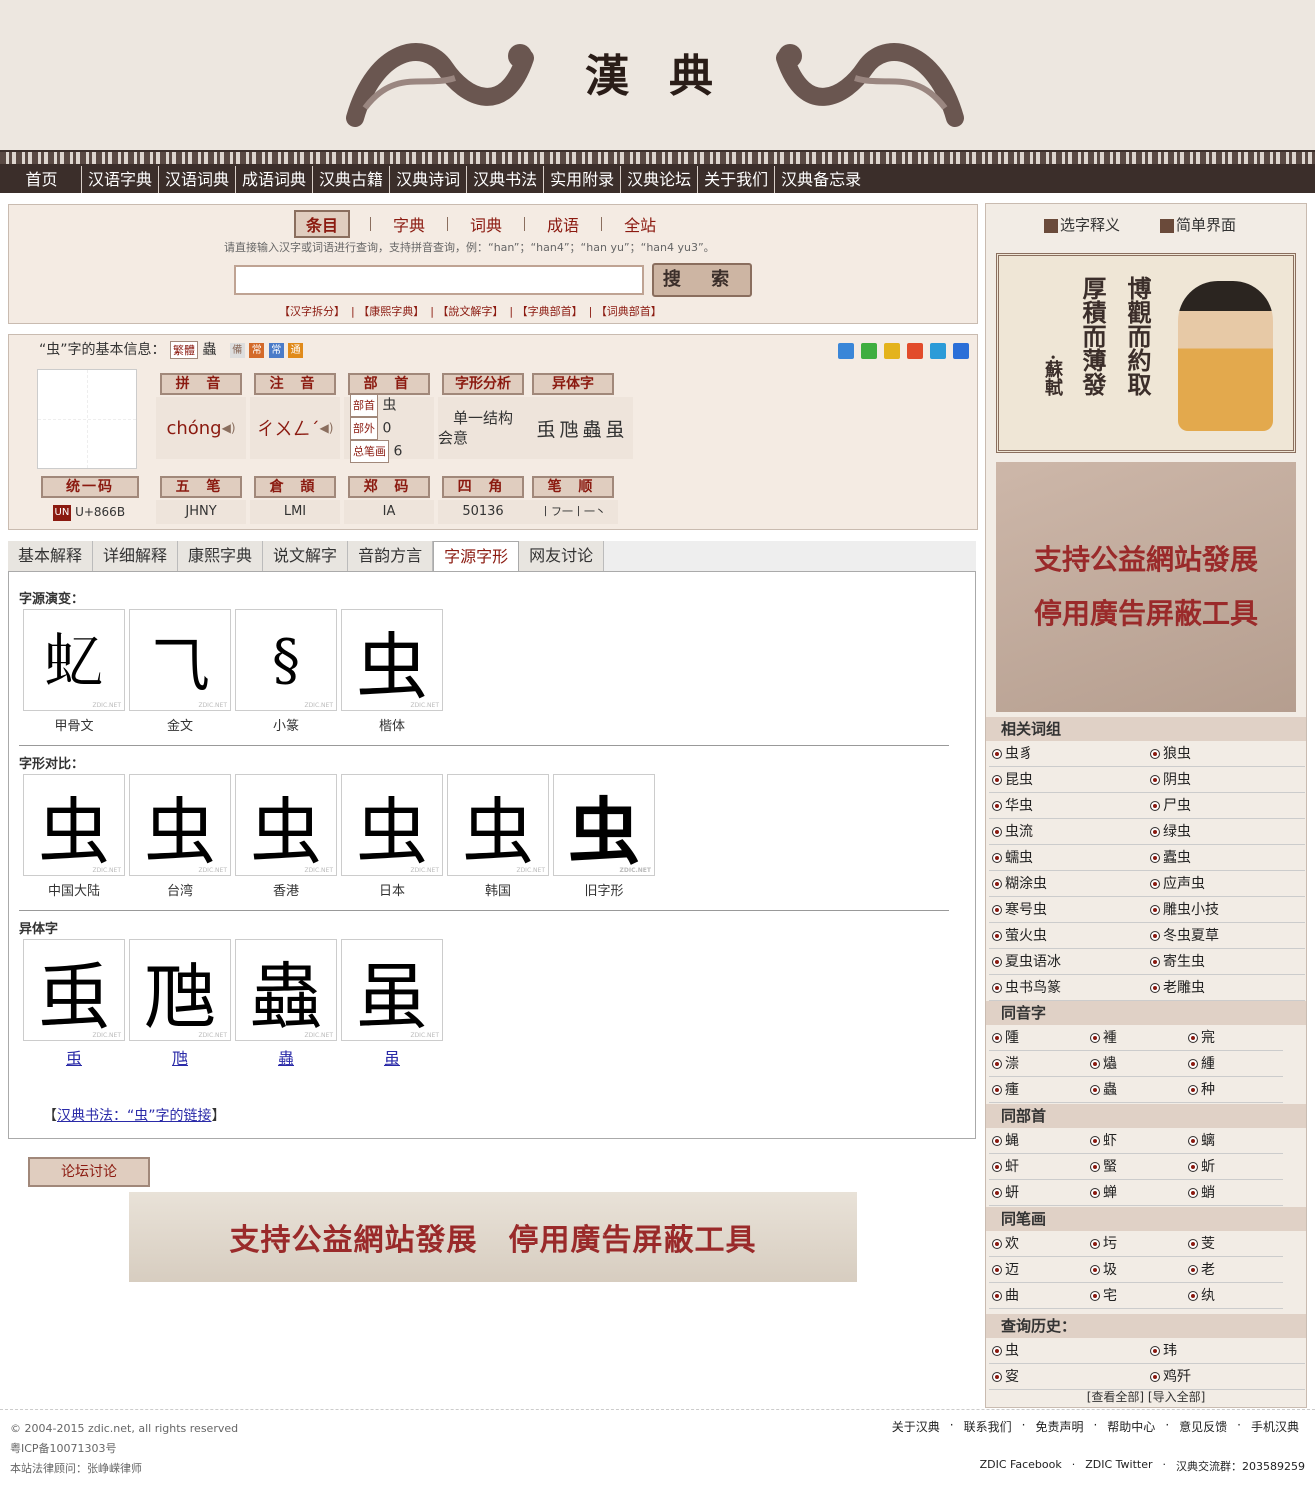 Image resolution: width=1315 pixels, height=1496 pixels. What do you see at coordinates (961, 351) in the screenshot?
I see `renren-icon` at bounding box center [961, 351].